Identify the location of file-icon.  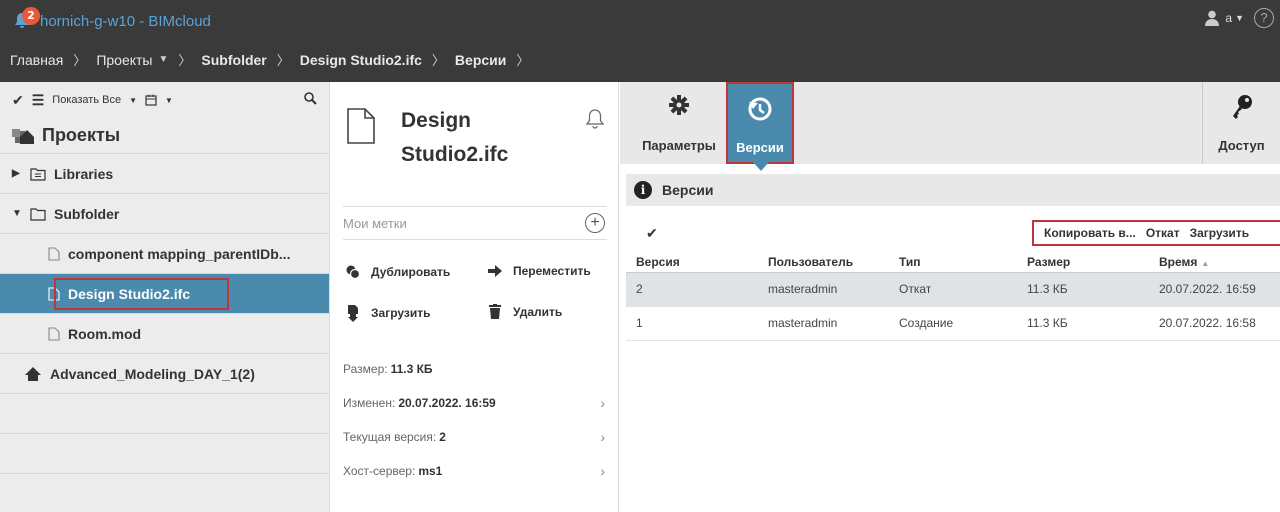
(54, 333).